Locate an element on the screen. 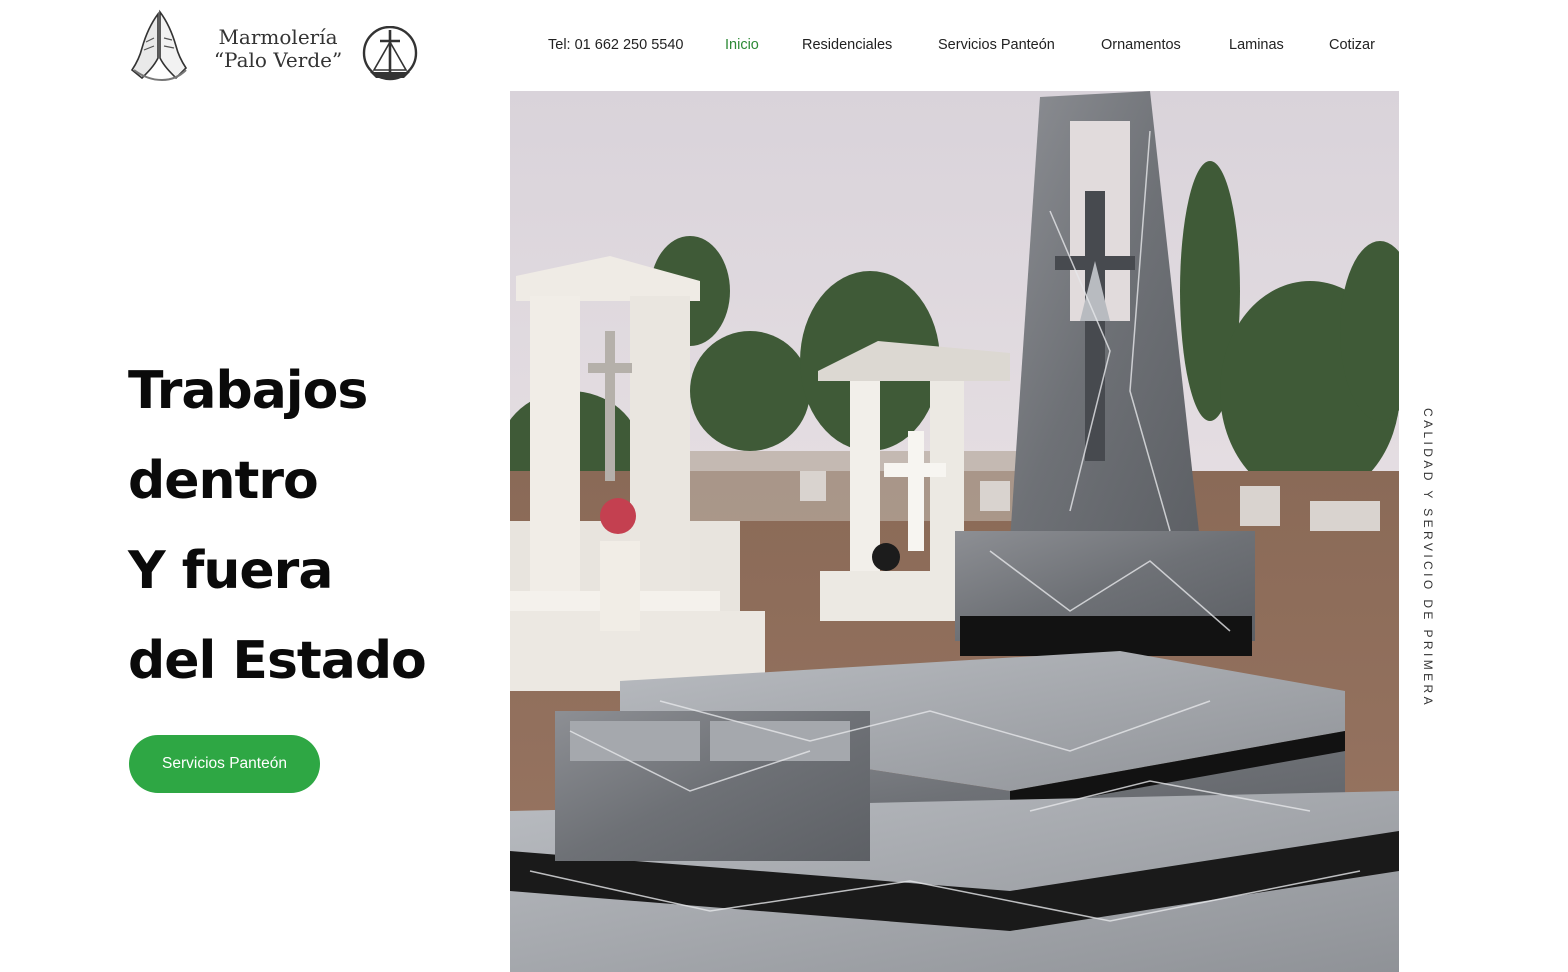 The height and width of the screenshot is (972, 1568). hero-title-line-3: Y fuera is located at coordinates (230, 571).